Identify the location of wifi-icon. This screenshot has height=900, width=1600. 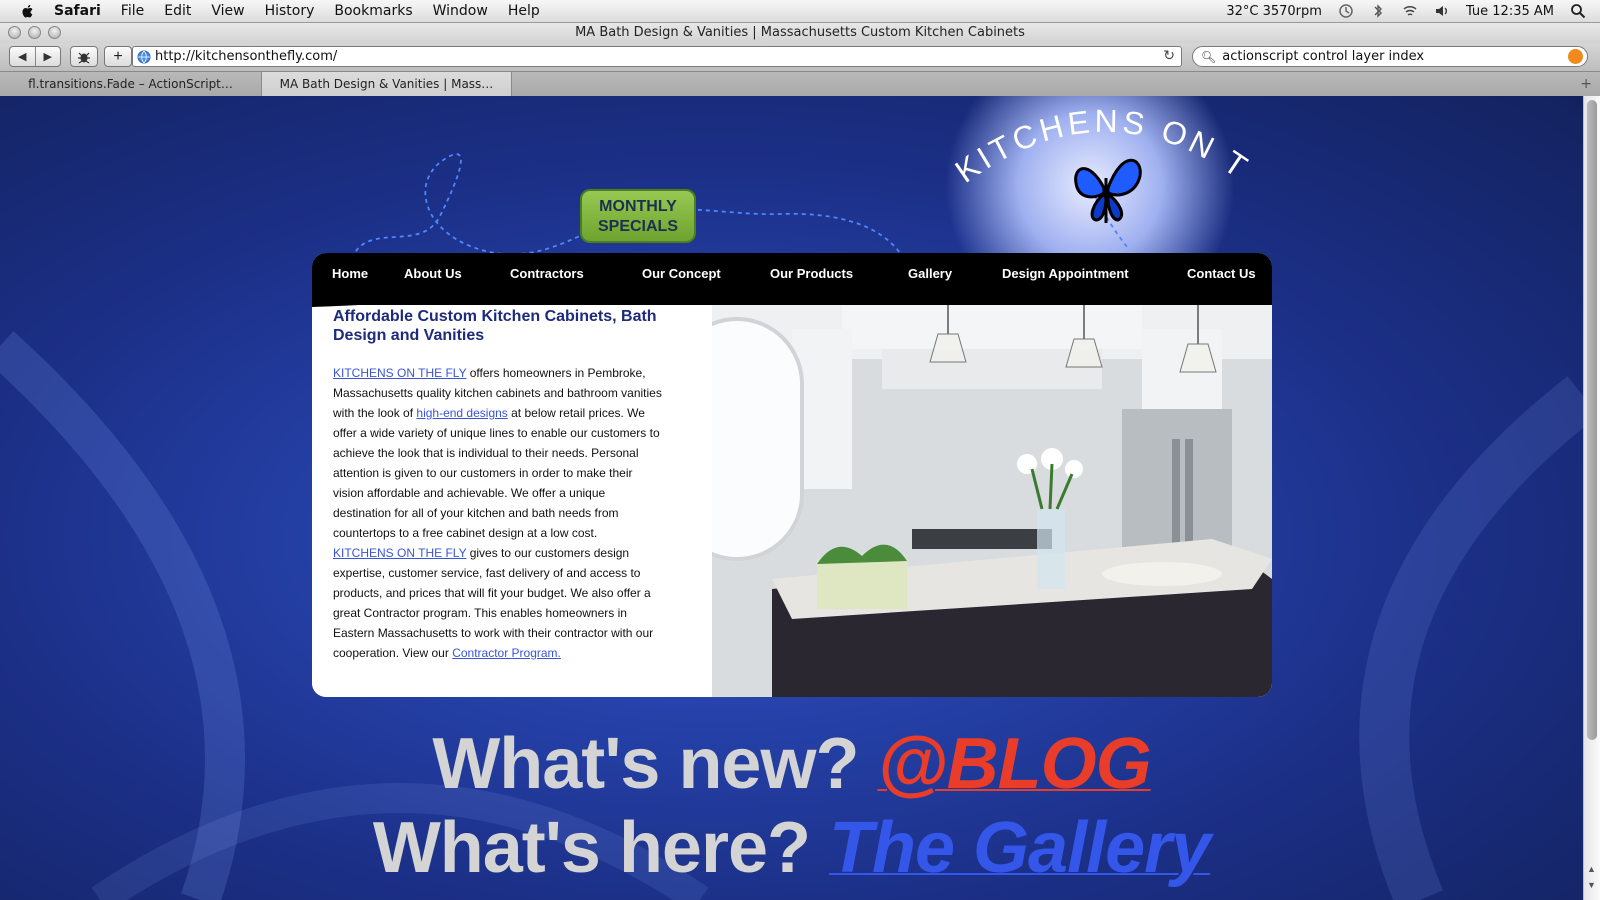
(1410, 11).